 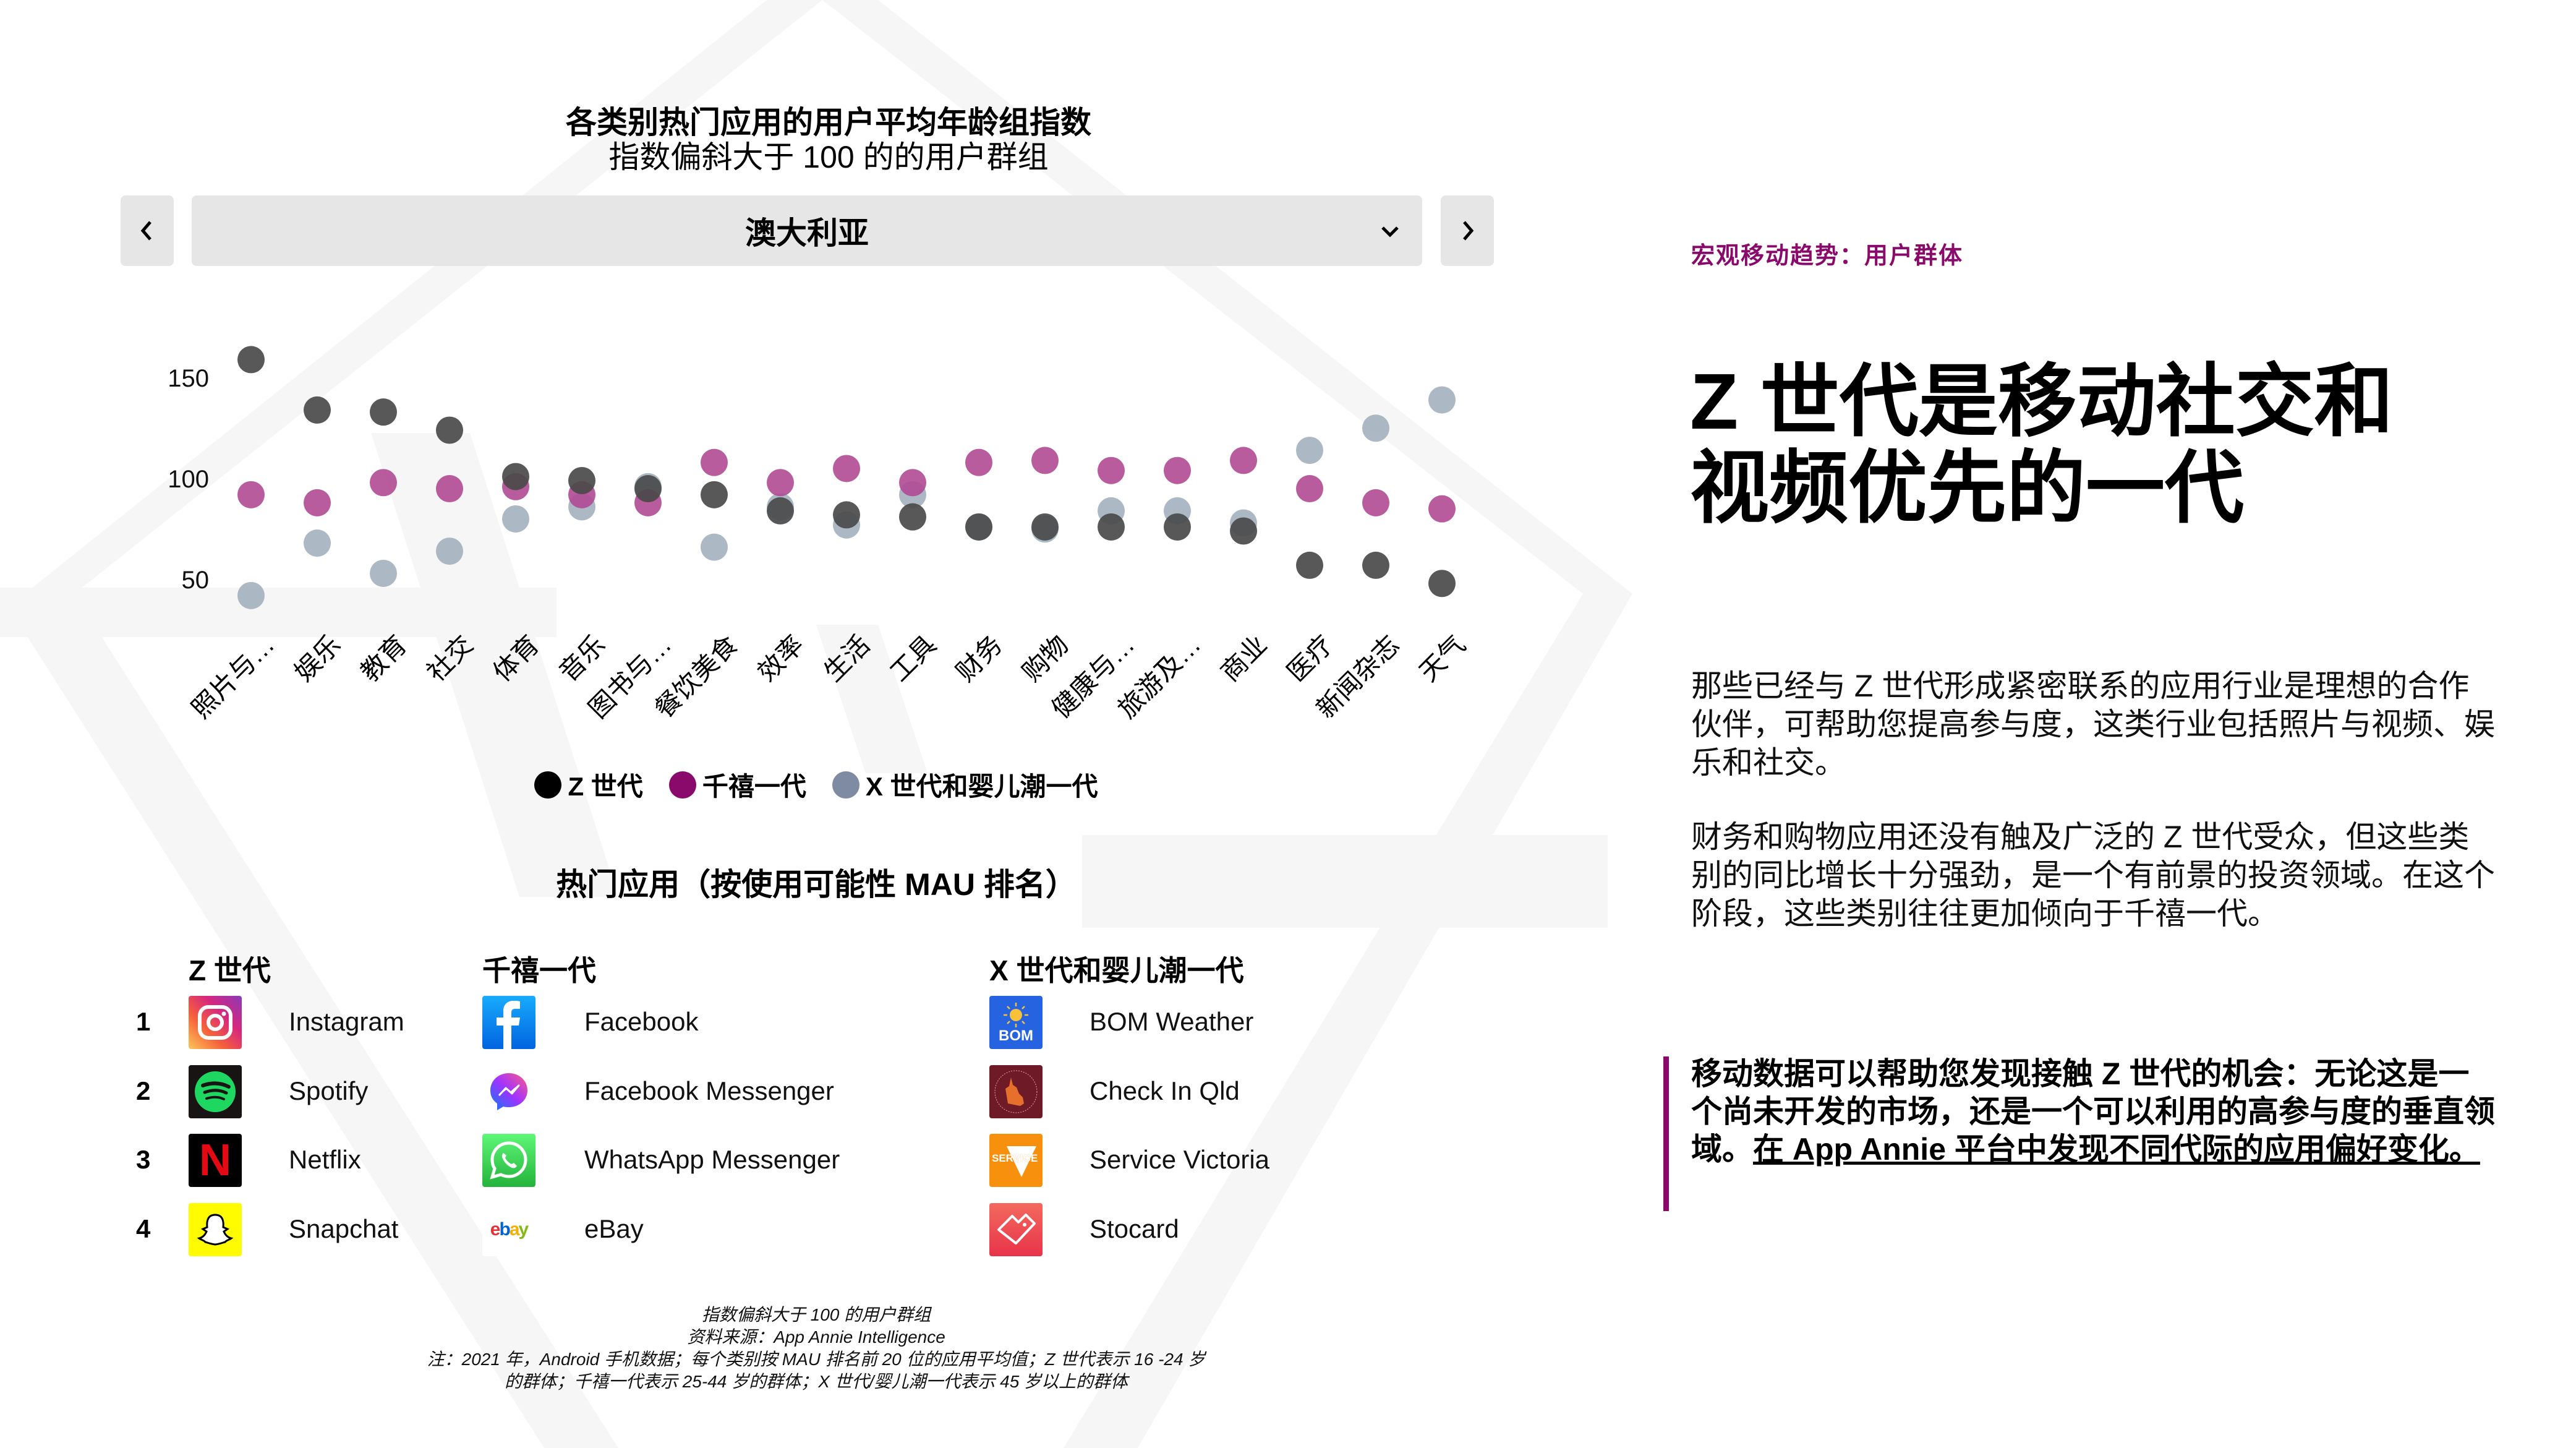 I want to click on netflix-icon: N, so click(x=215, y=1160).